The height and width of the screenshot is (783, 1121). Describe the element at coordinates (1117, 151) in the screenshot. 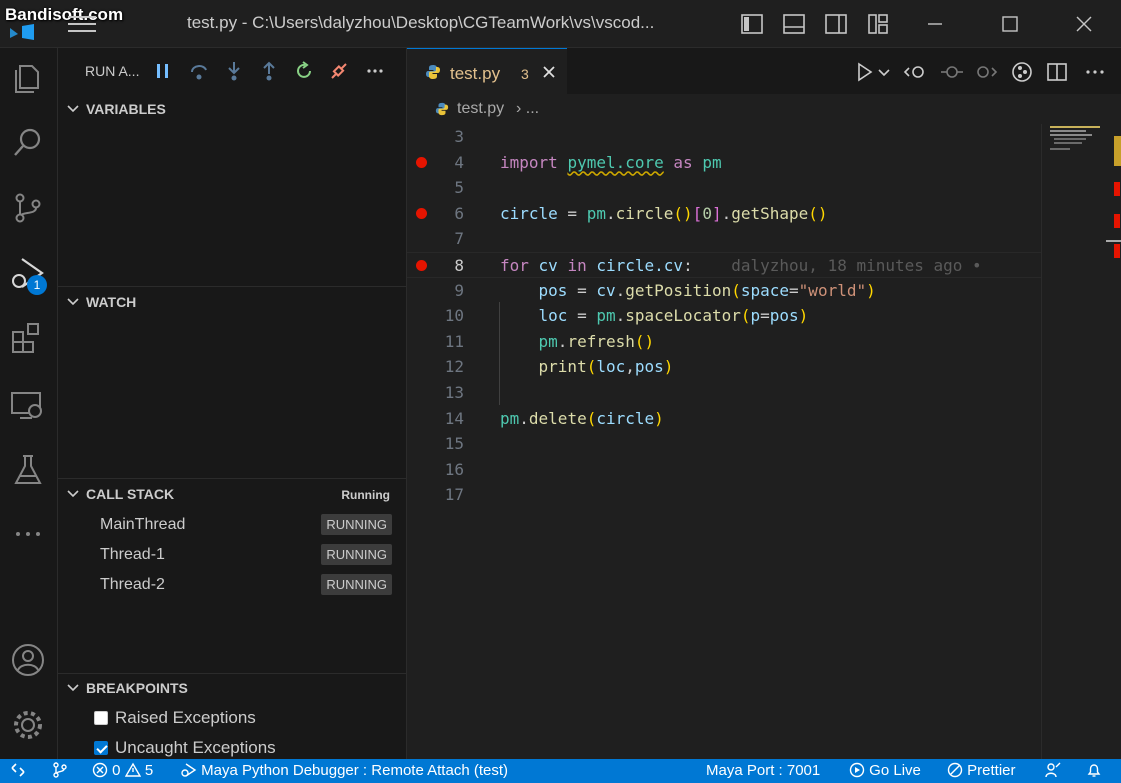

I see `overview-ruler-warning` at that location.